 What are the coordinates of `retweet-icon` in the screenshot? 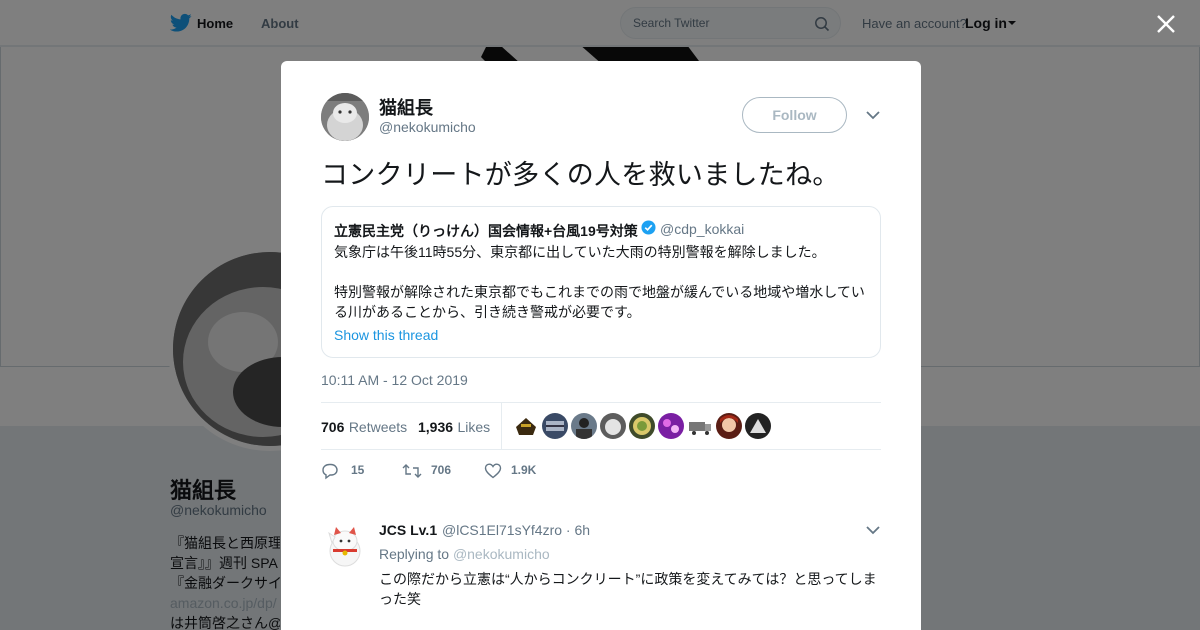 It's located at (412, 471).